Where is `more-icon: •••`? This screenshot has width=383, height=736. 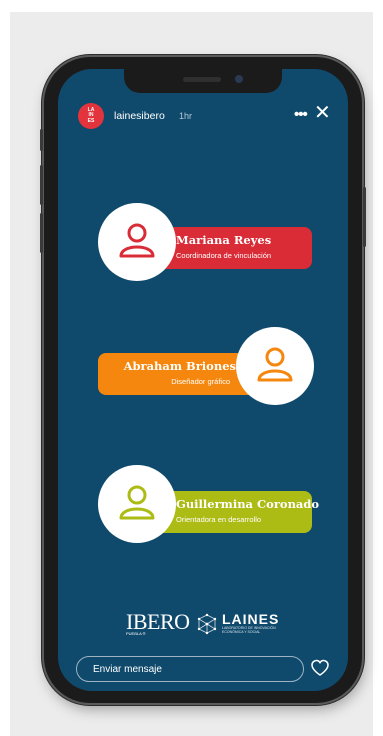
more-icon: ••• is located at coordinates (301, 114).